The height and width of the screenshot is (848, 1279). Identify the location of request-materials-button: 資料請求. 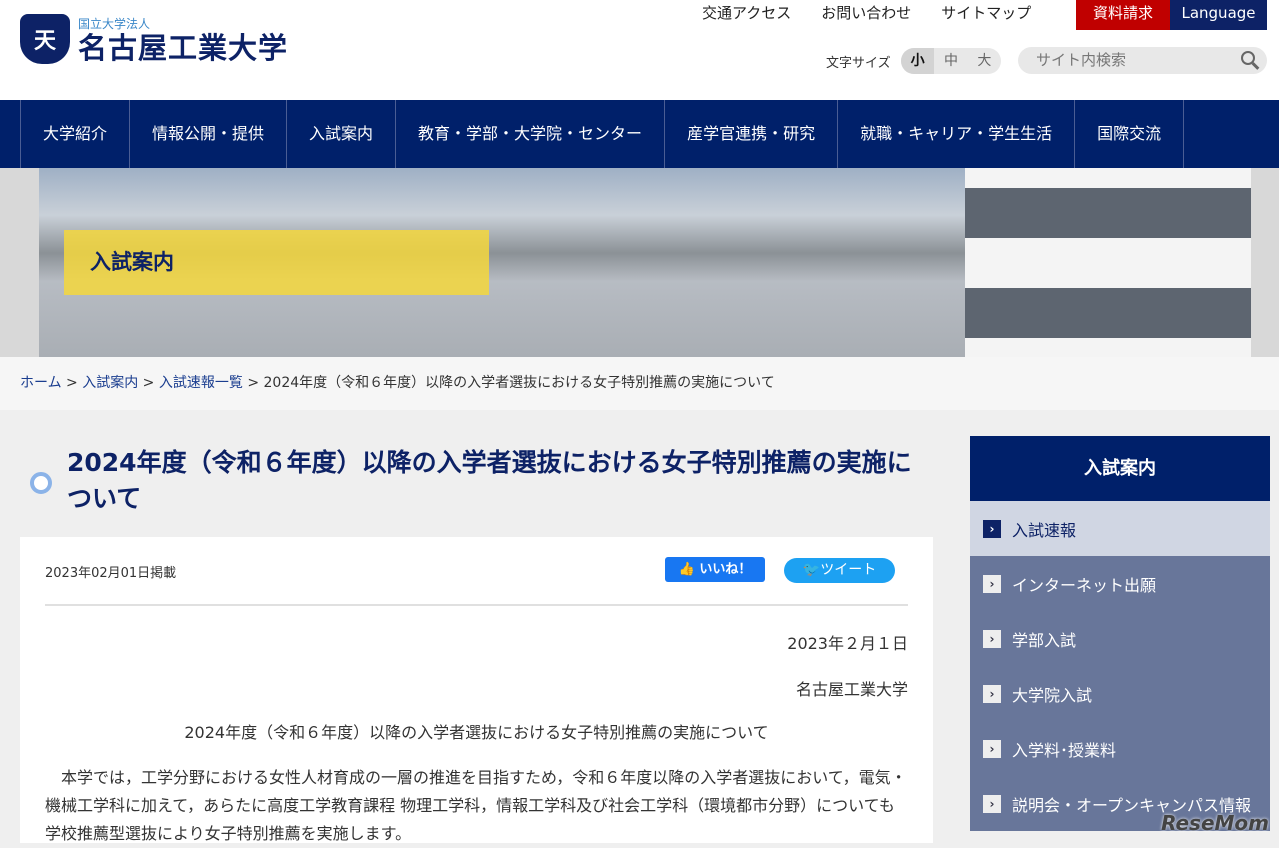
(1123, 15).